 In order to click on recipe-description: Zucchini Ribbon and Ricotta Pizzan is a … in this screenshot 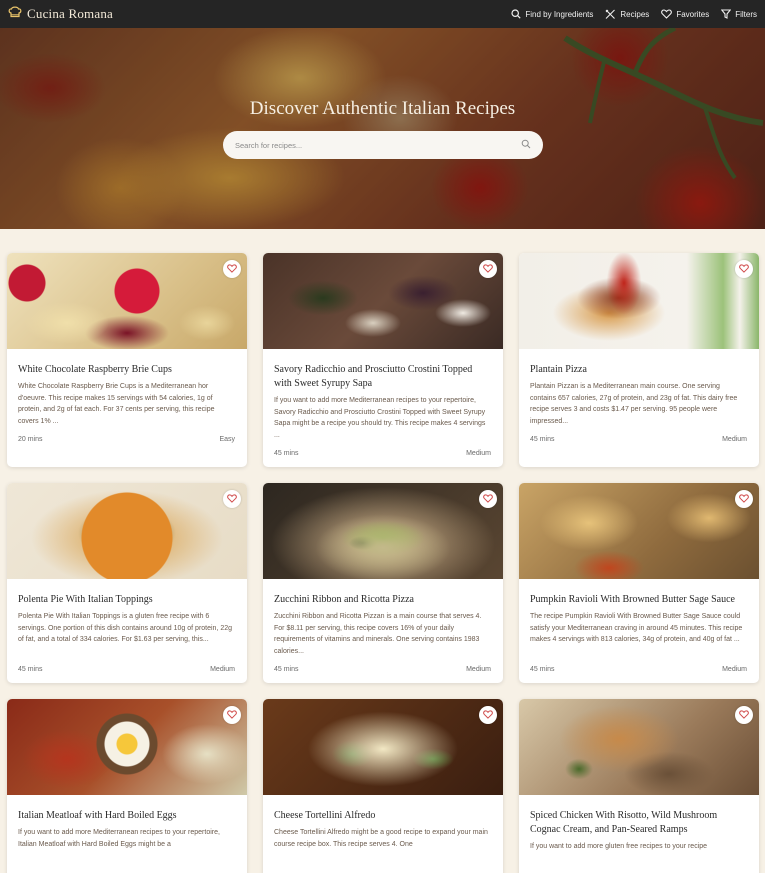, I will do `click(378, 634)`.